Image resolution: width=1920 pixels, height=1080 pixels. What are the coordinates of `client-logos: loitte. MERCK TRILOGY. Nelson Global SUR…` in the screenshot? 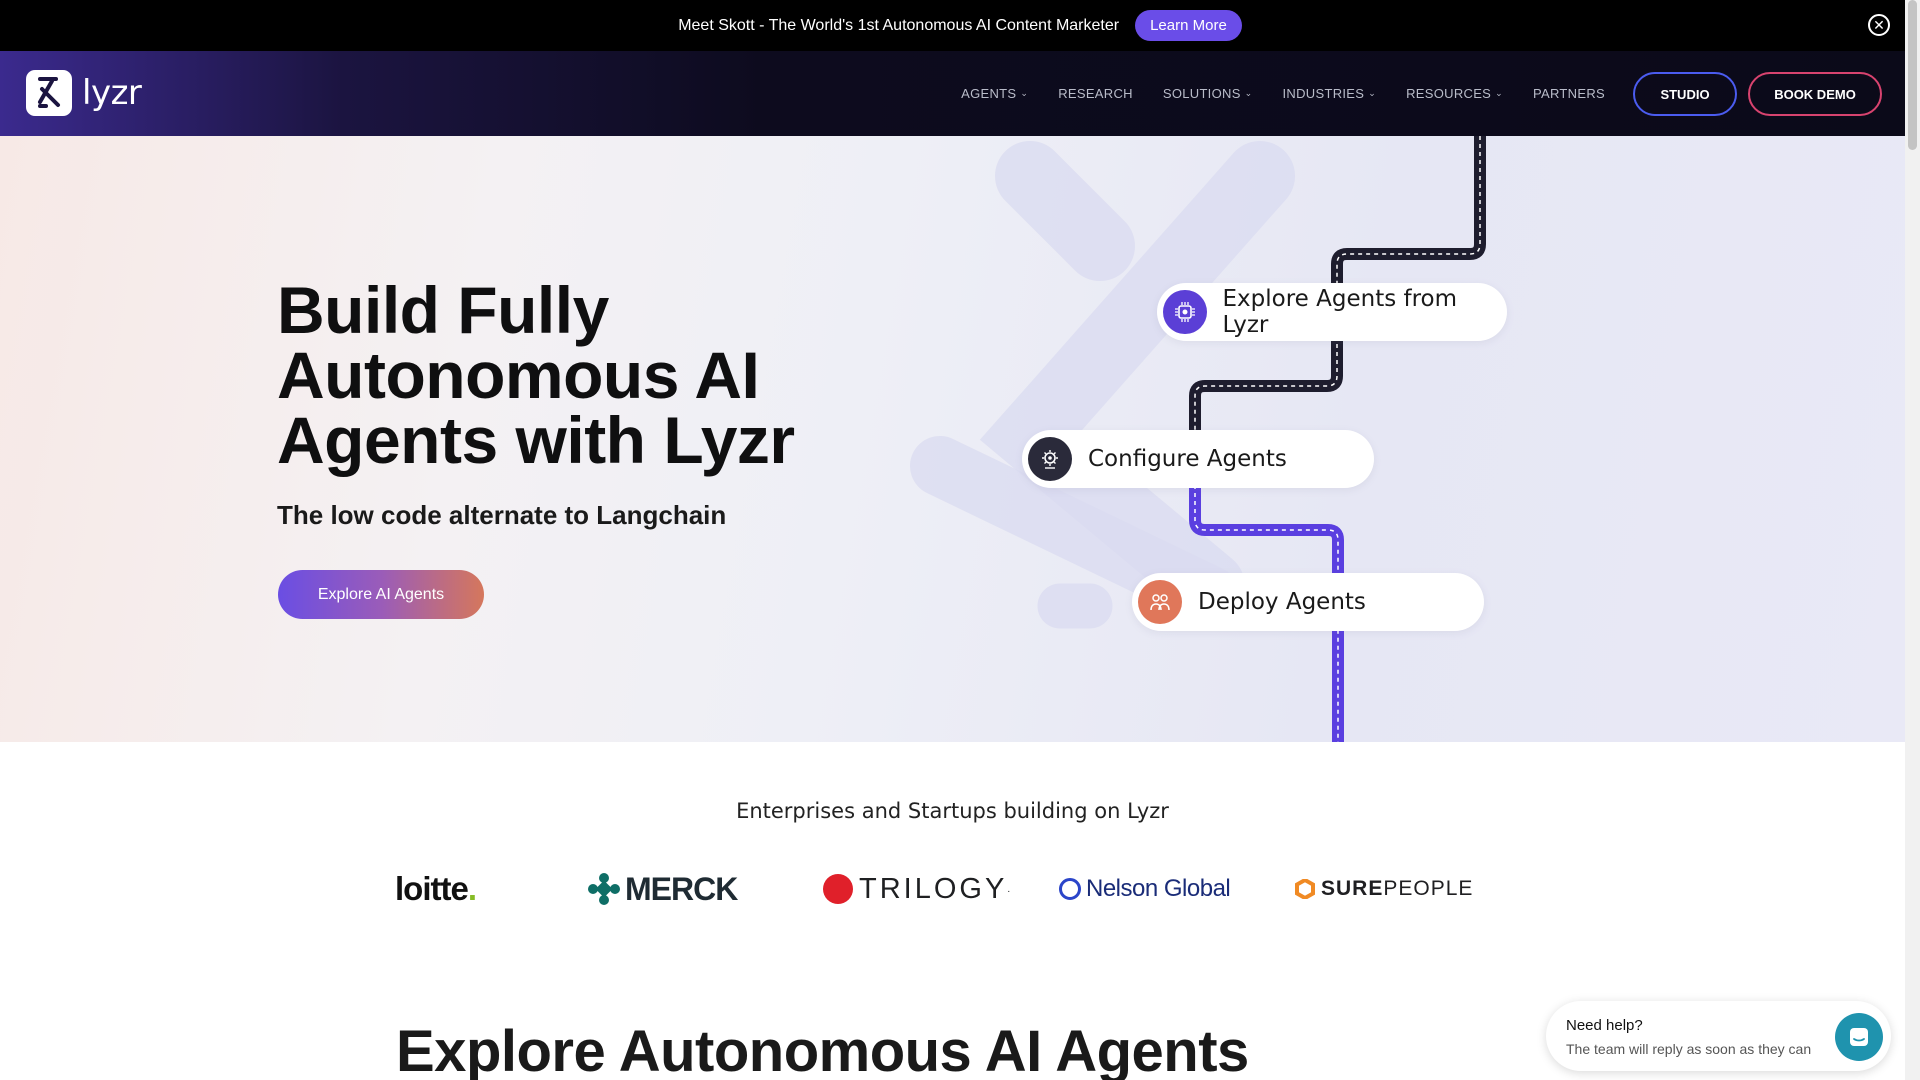 It's located at (933, 889).